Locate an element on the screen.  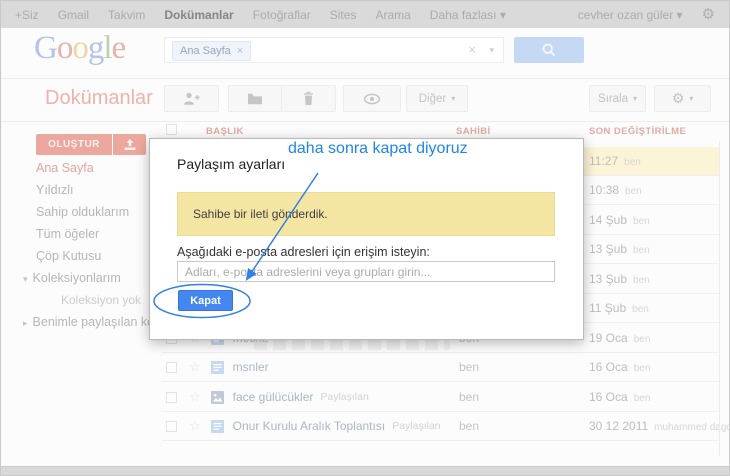
logo-letter: G is located at coordinates (46, 48).